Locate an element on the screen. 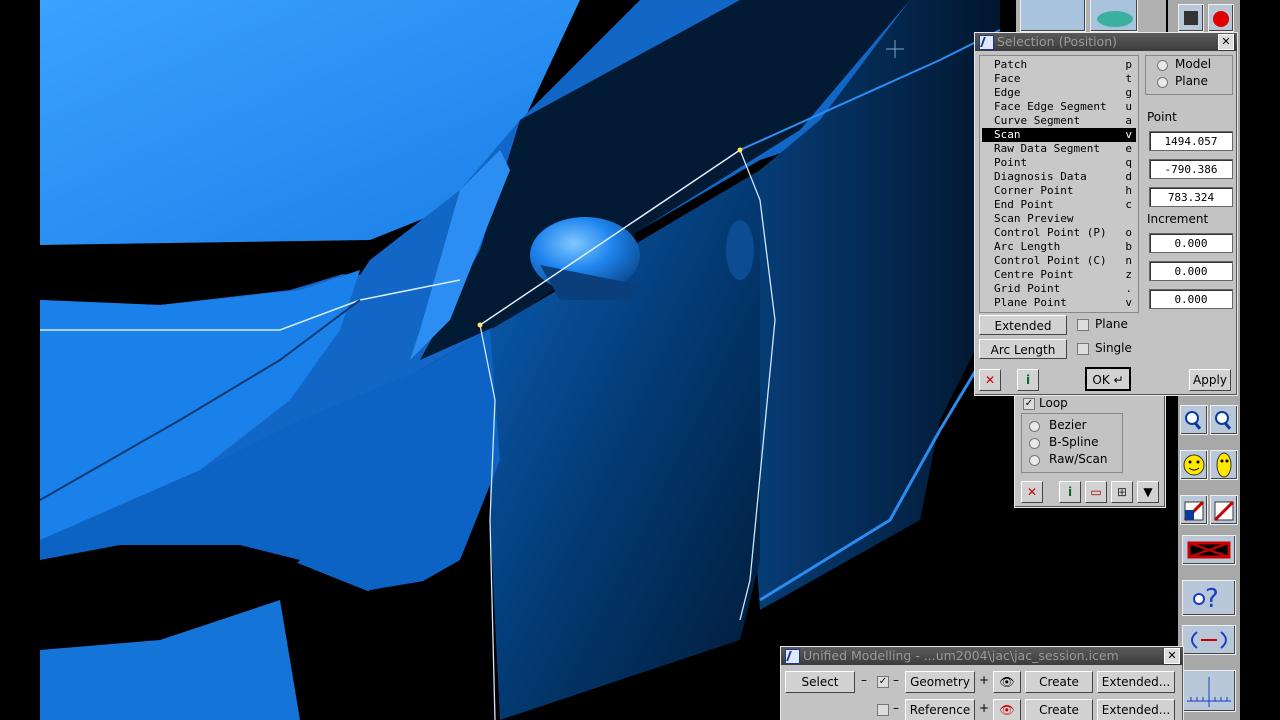 The height and width of the screenshot is (720, 1280). list-item: End Point c is located at coordinates (1065, 205).